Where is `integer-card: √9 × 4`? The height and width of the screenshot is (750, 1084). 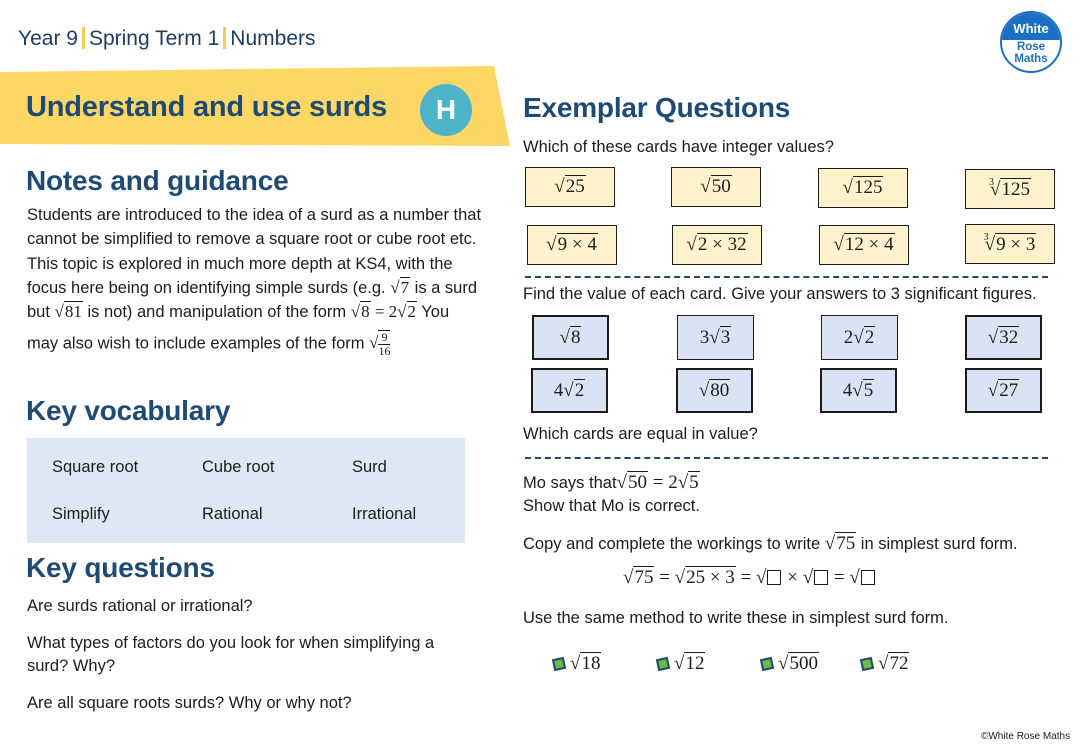
integer-card: √9 × 4 is located at coordinates (572, 245).